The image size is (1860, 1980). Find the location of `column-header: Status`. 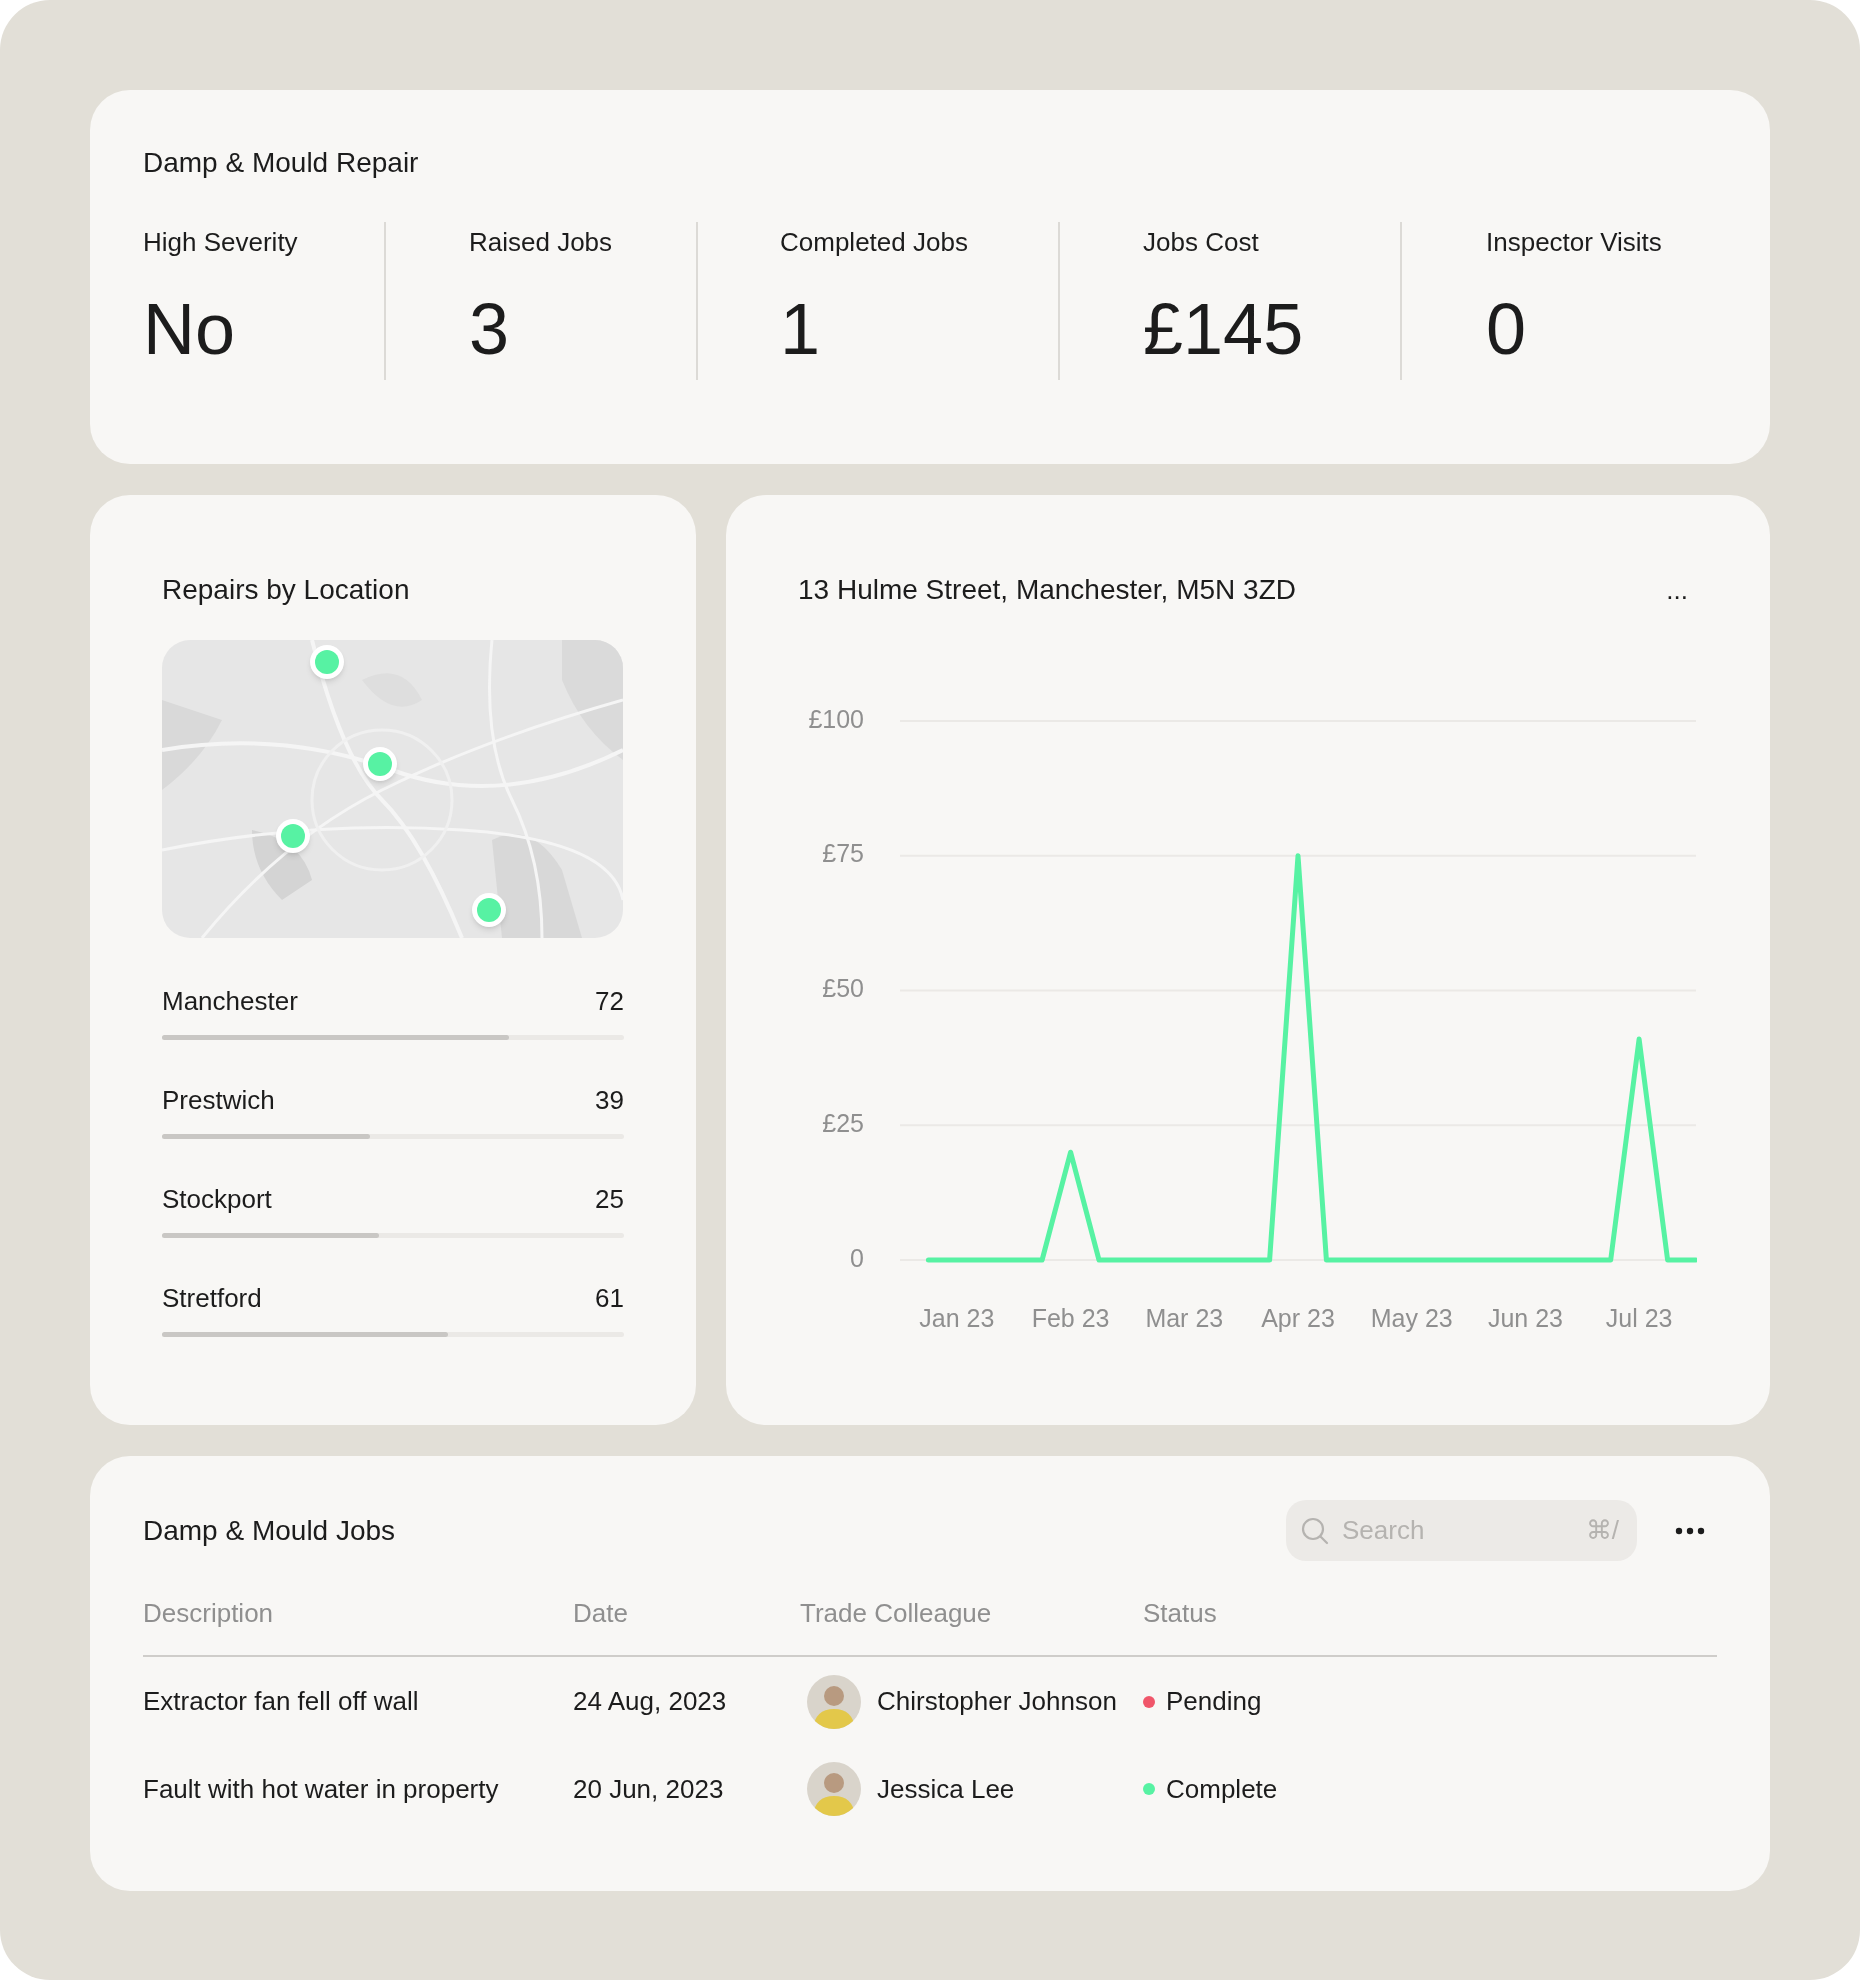

column-header: Status is located at coordinates (1180, 1613).